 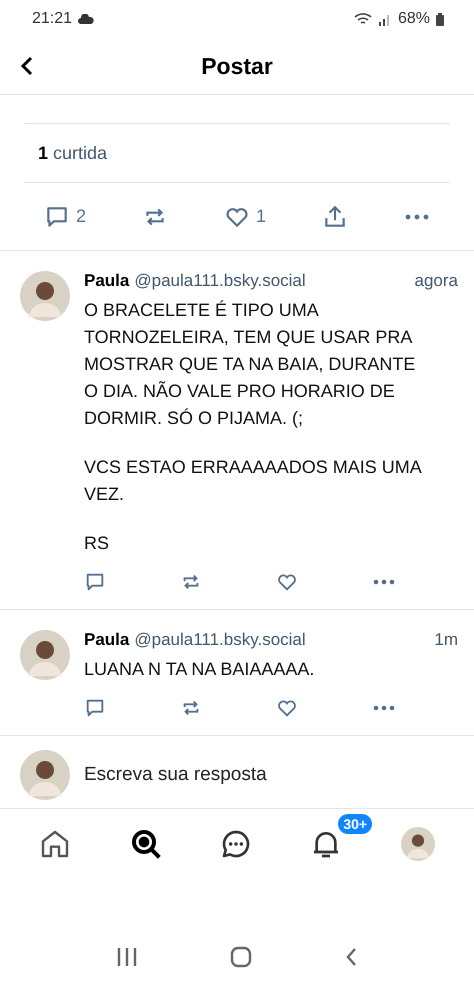 What do you see at coordinates (253, 481) in the screenshot?
I see `post-text: VCS ESTAO ERRAAAAADOS MAIS UMA VEZ.` at bounding box center [253, 481].